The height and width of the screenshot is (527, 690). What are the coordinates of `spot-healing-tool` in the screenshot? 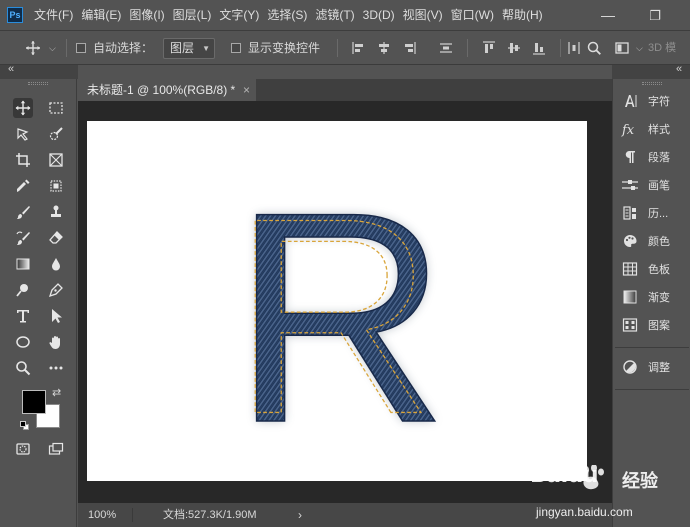 It's located at (56, 186).